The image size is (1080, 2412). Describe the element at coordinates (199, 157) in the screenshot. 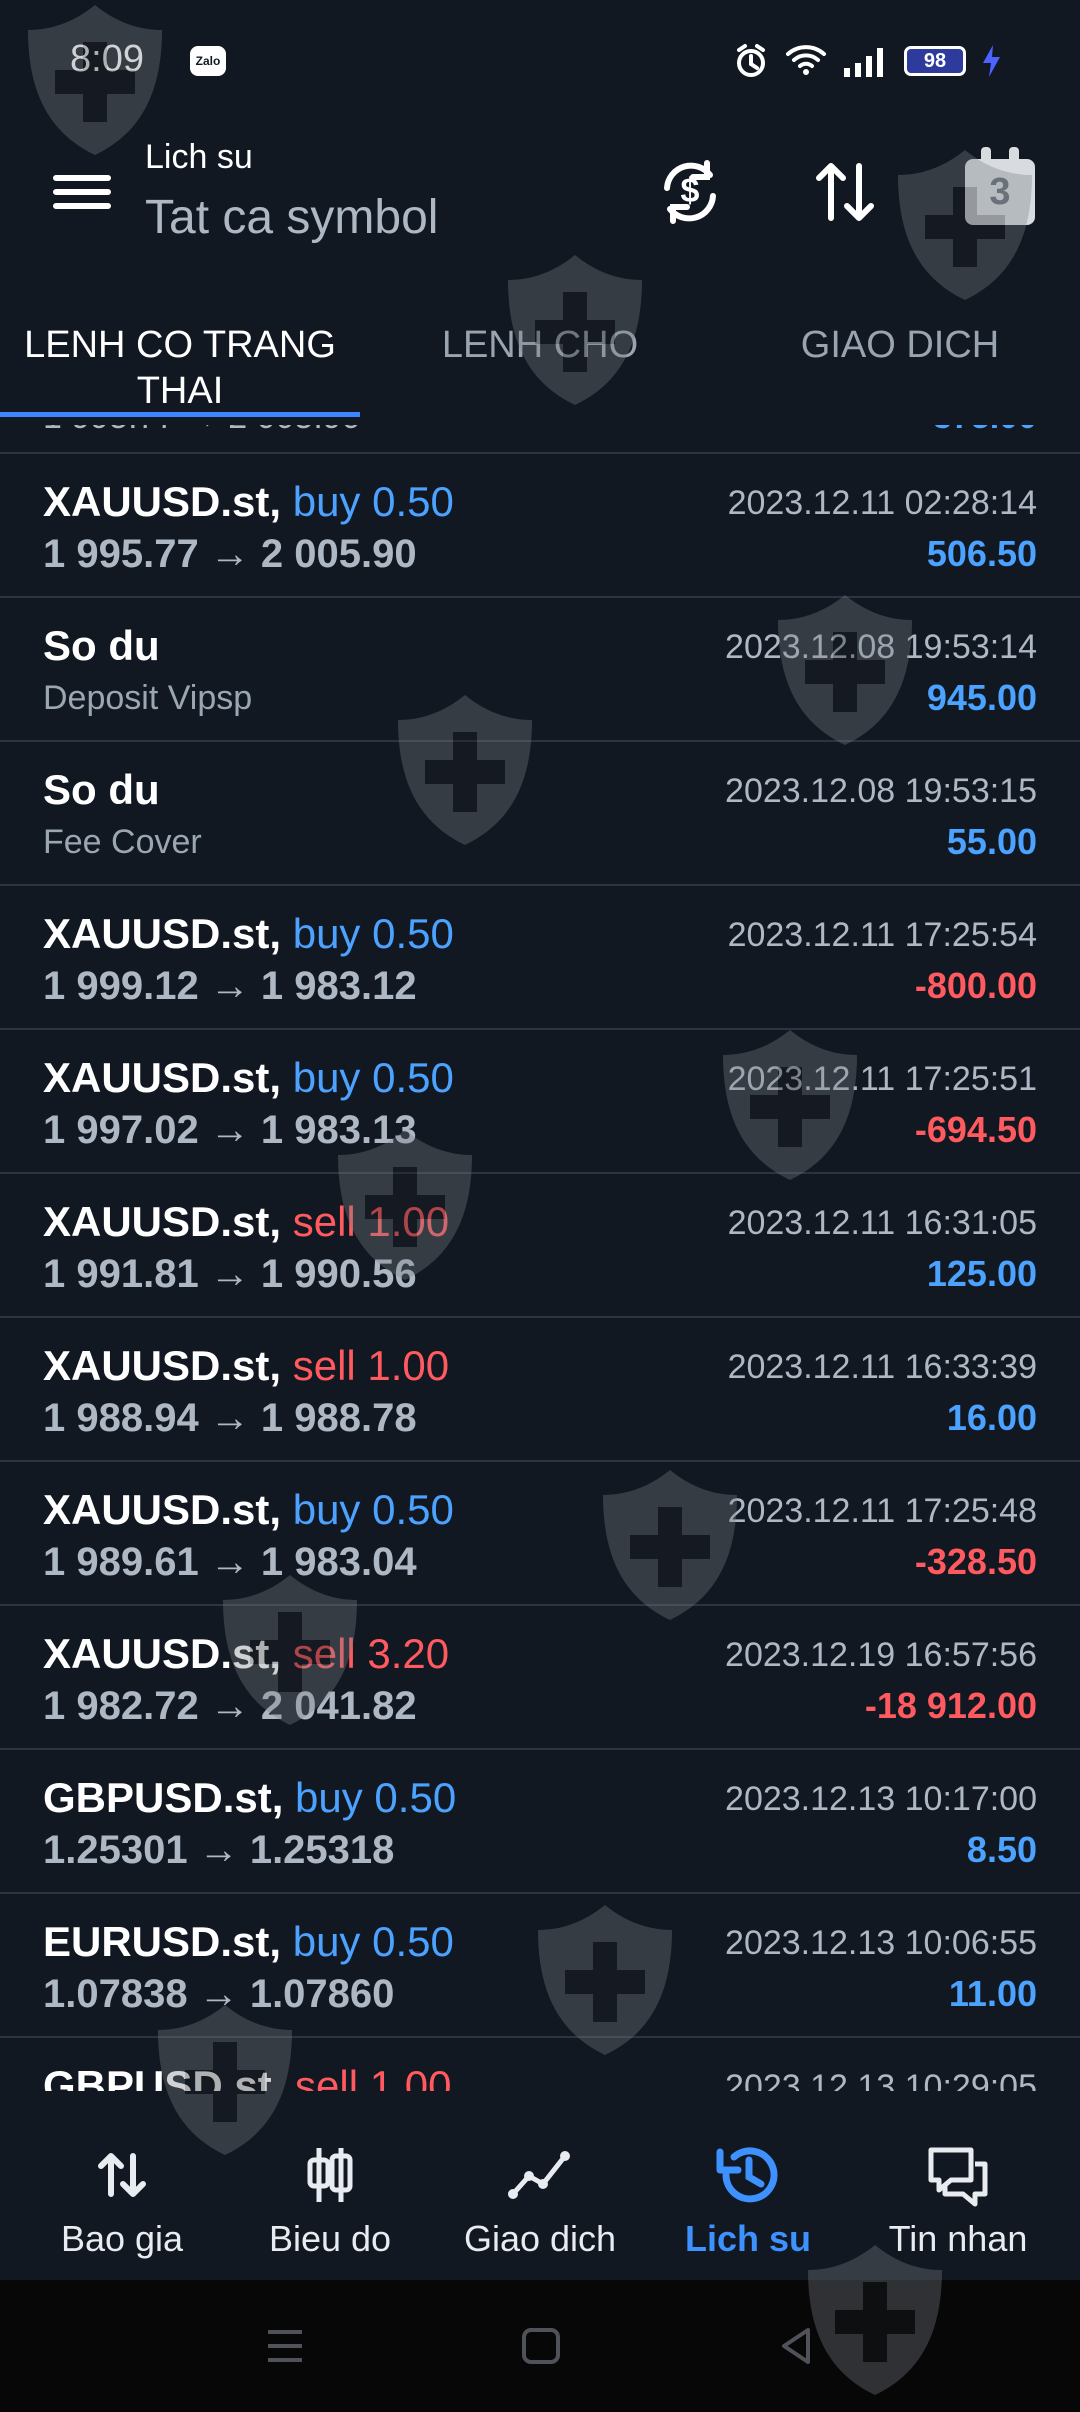

I see `page-subtitle: Lich su` at that location.